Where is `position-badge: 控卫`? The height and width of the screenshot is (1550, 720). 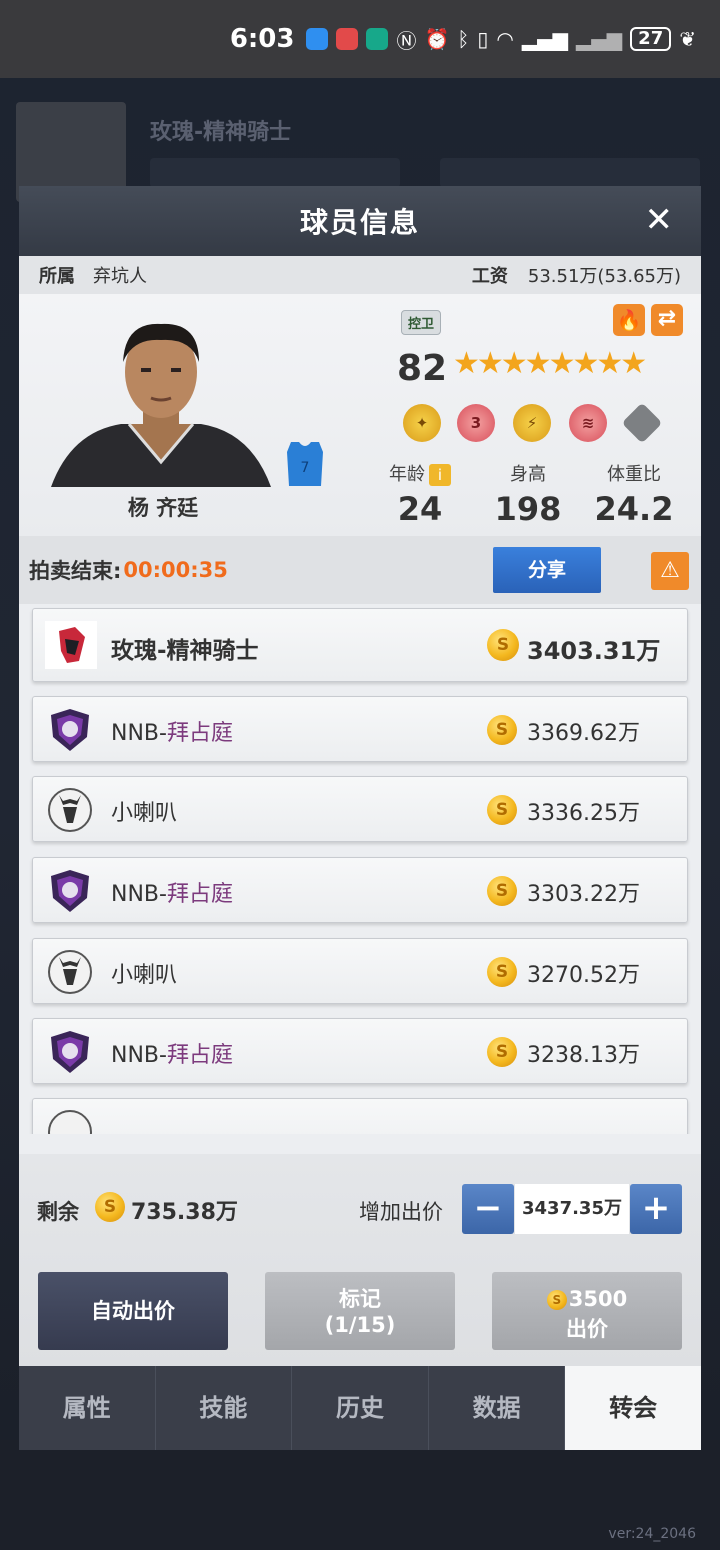
position-badge: 控卫 is located at coordinates (421, 322).